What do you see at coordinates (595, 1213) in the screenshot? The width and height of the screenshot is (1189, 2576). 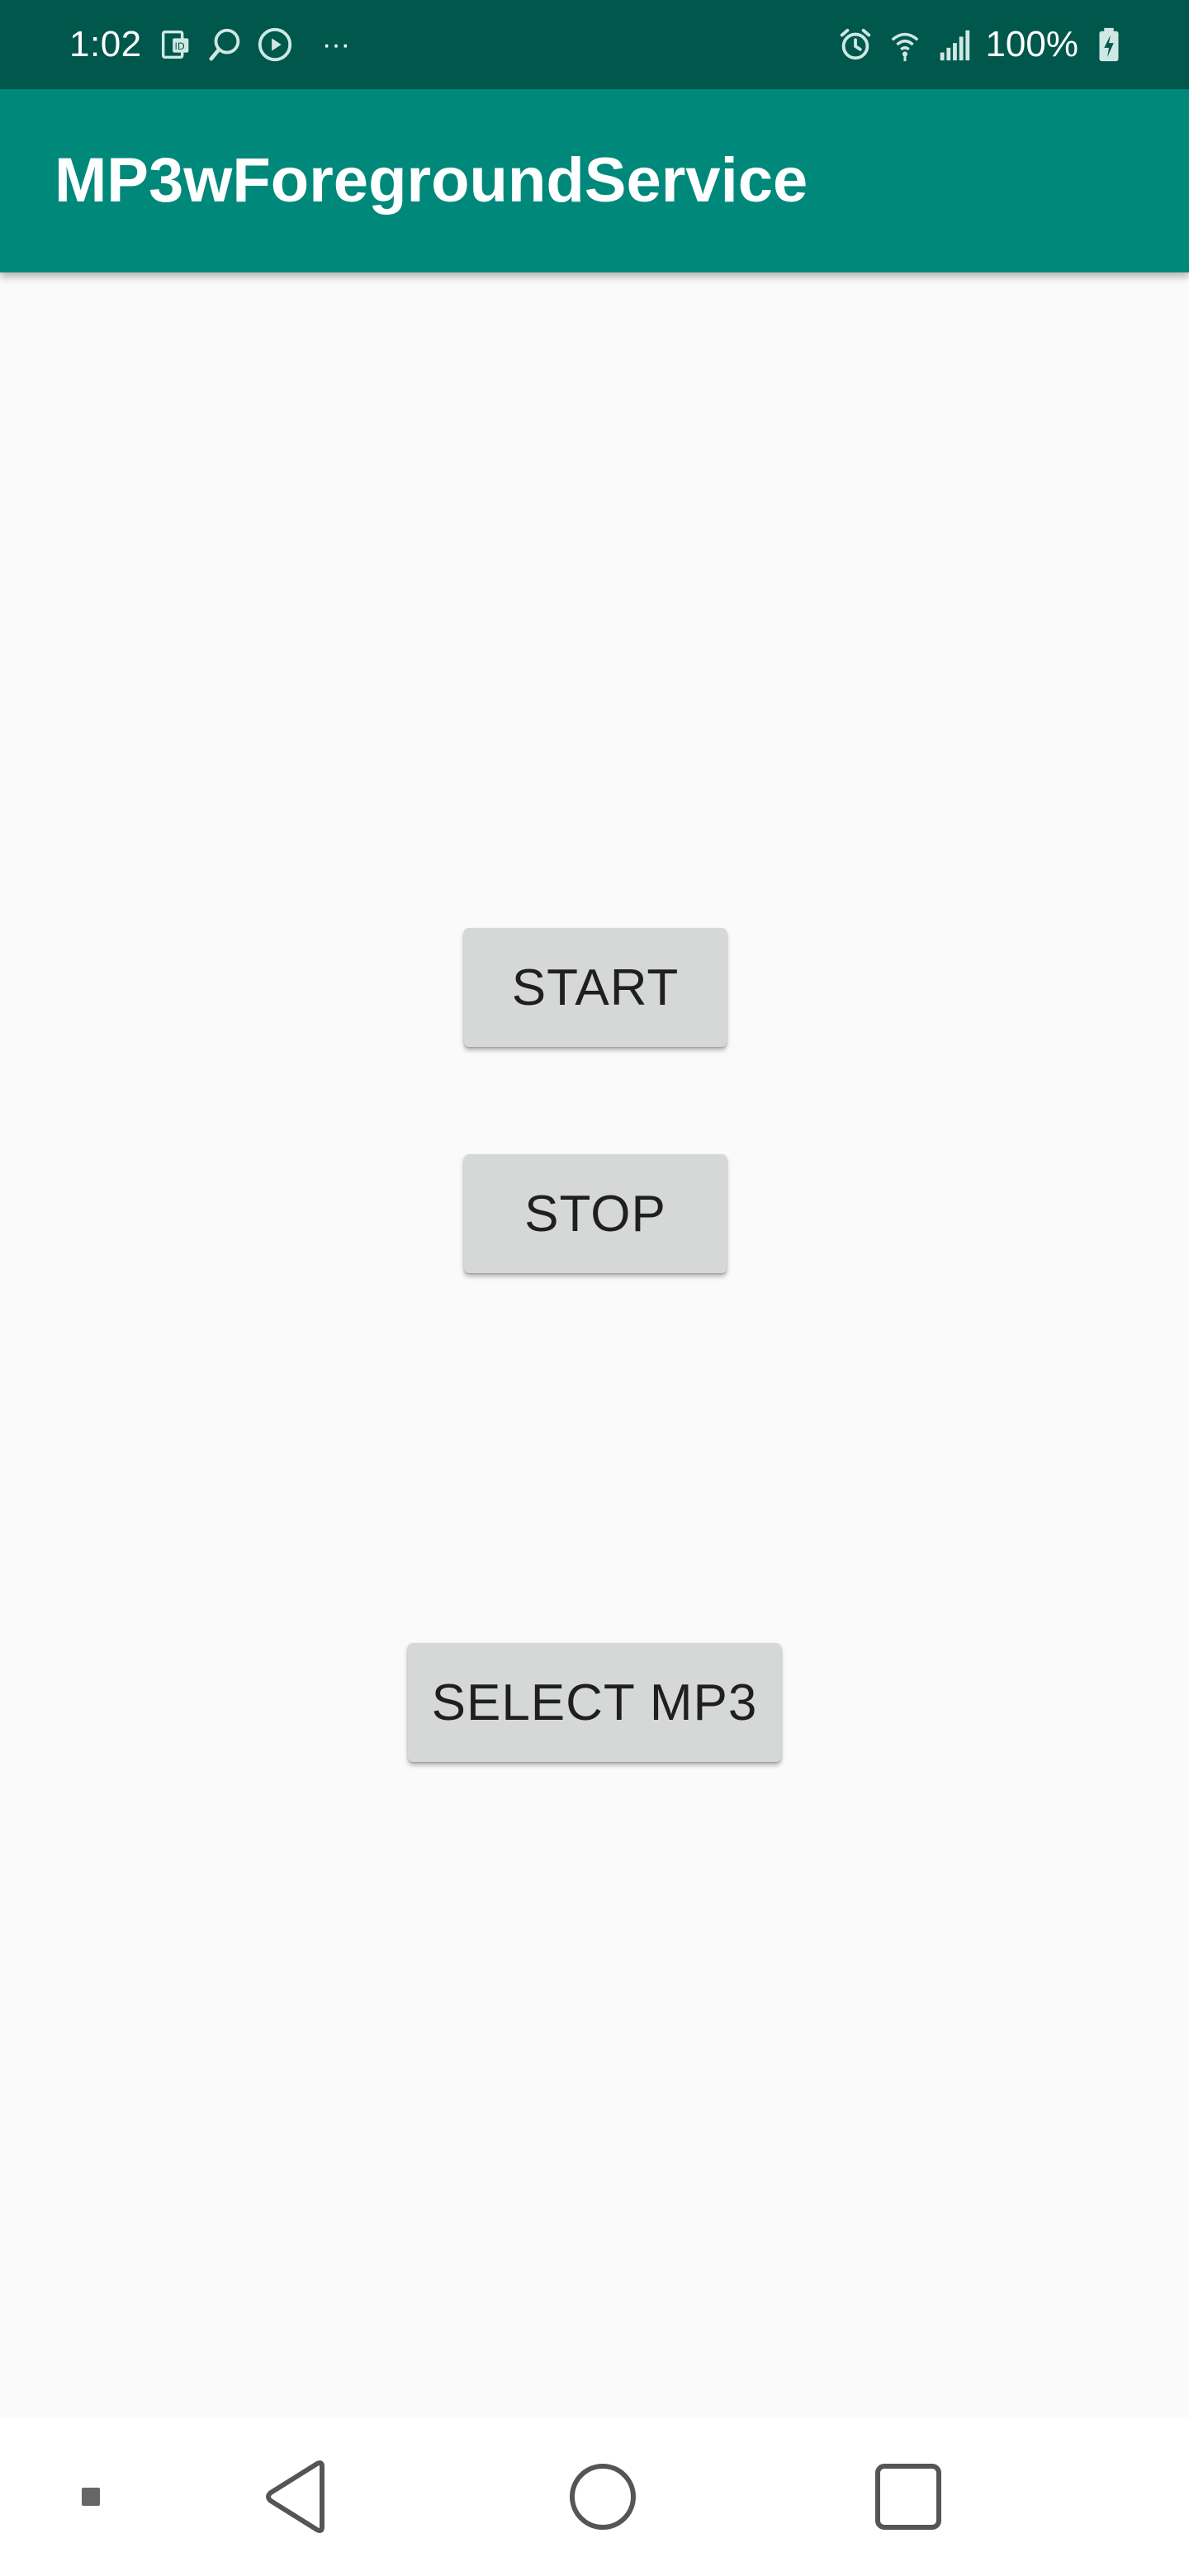 I see `stop-button: STOP` at bounding box center [595, 1213].